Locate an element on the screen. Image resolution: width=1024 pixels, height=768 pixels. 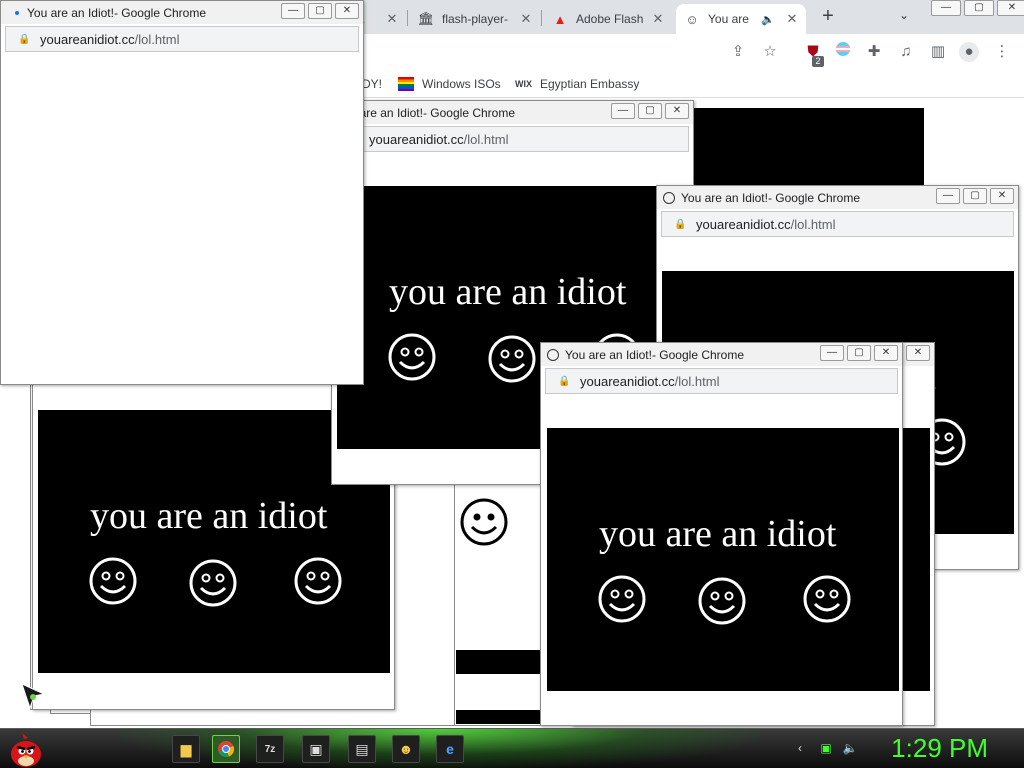
bookmark-partial: DY! is located at coordinates (372, 84).